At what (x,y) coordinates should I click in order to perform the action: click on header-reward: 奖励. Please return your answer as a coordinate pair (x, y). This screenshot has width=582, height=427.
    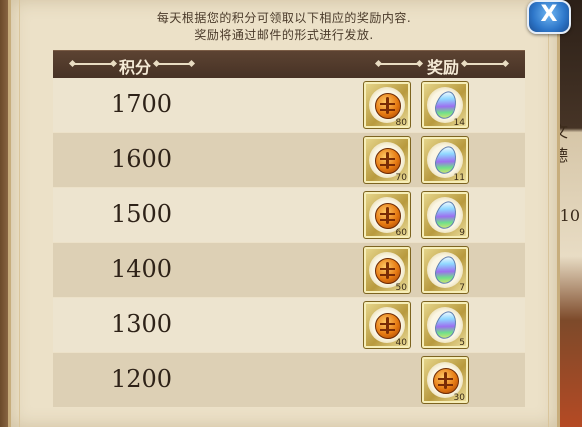
    Looking at the image, I should click on (443, 67).